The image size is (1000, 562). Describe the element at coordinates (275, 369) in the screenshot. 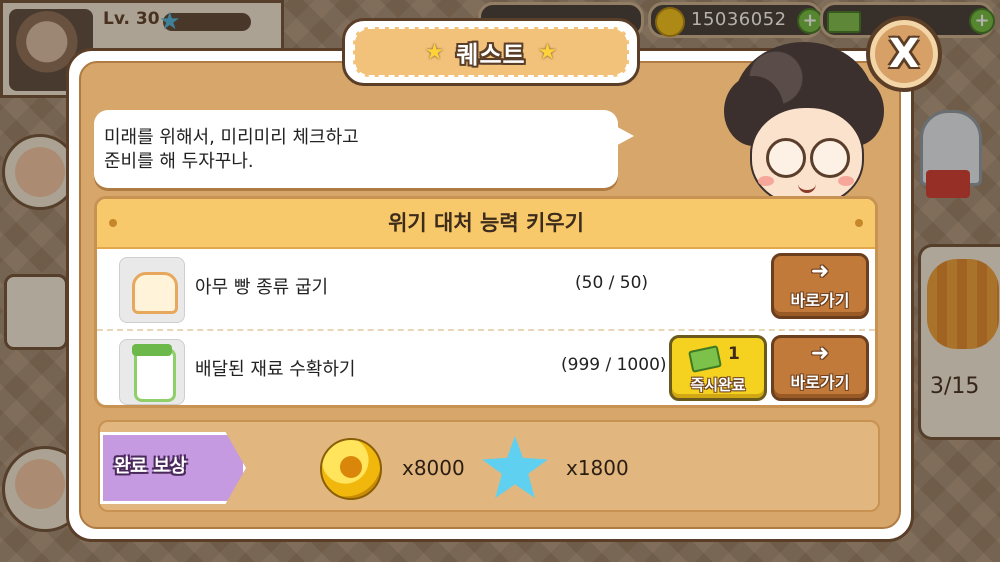

I see `quest-name: 배달된 재료 수확하기` at that location.